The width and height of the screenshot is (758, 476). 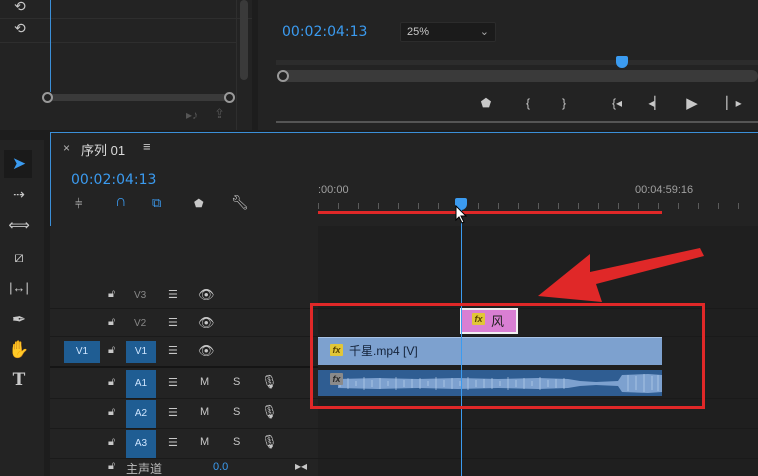 What do you see at coordinates (141, 414) in the screenshot?
I see `track-target-a2: A2` at bounding box center [141, 414].